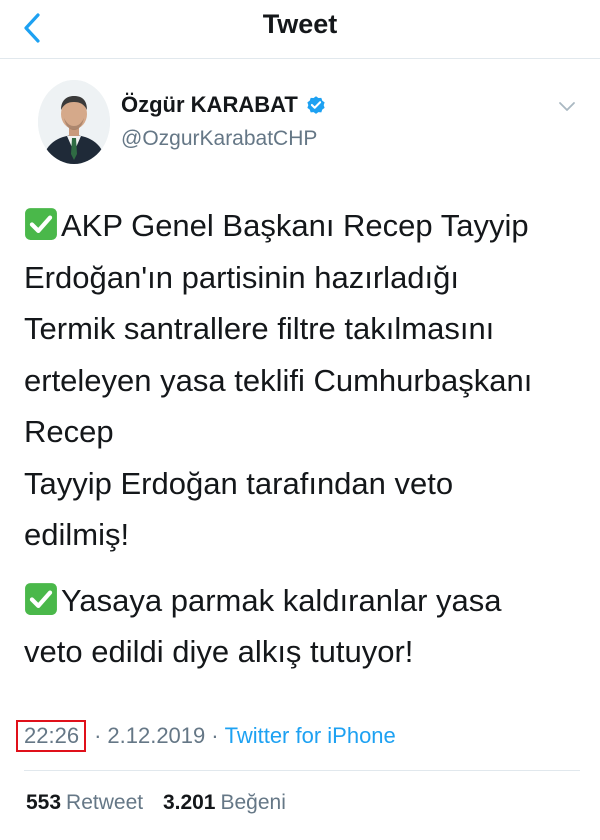 The height and width of the screenshot is (840, 600). Describe the element at coordinates (239, 483) in the screenshot. I see `tweet-line: Tayyip Erdoğan tarafından veto` at that location.